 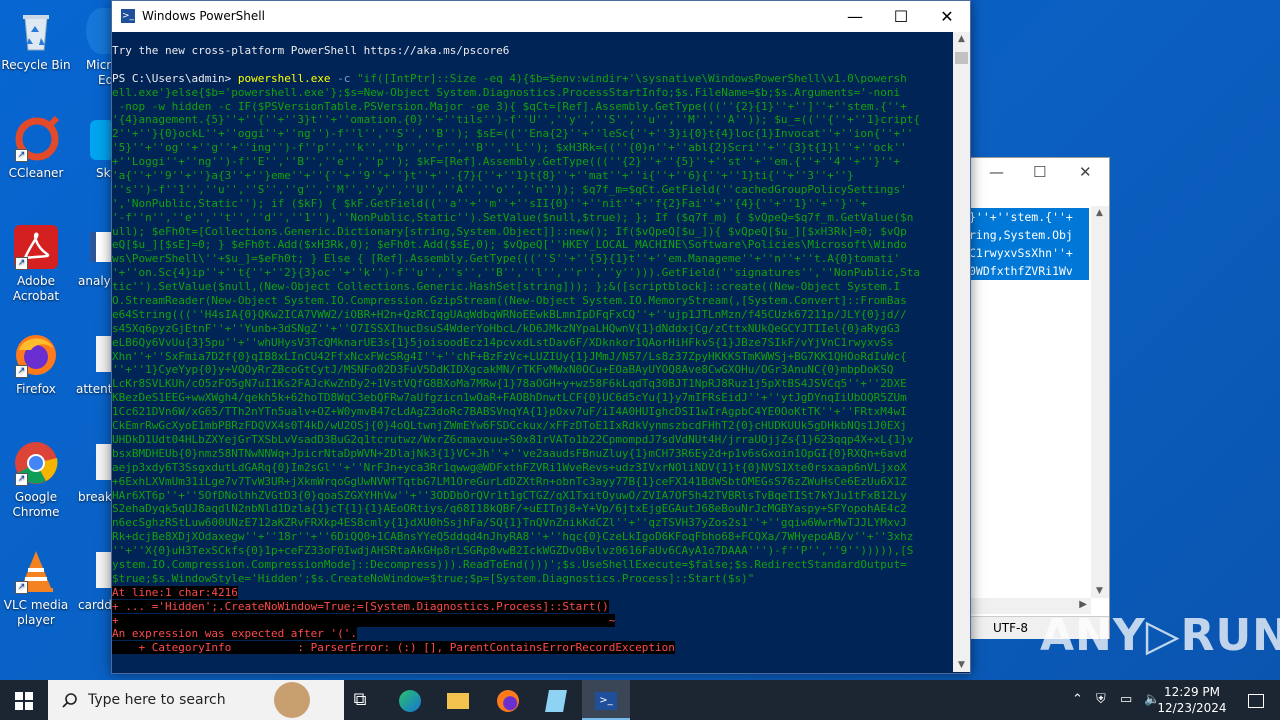 What do you see at coordinates (961, 352) in the screenshot?
I see `console-vertical-scrollbar: ▲ ▼` at bounding box center [961, 352].